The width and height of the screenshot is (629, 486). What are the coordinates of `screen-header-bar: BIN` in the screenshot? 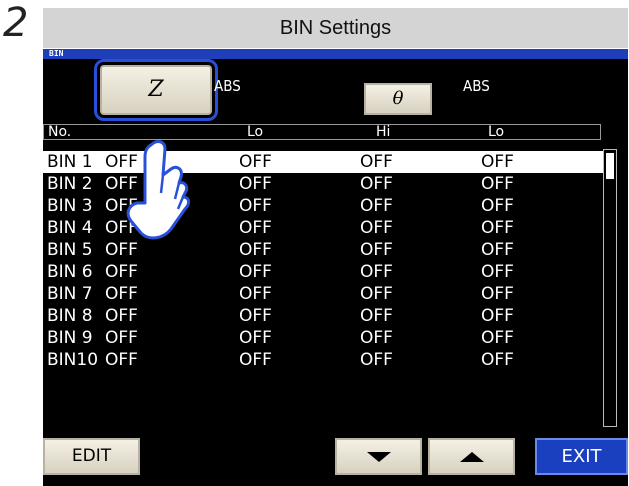 It's located at (335, 54).